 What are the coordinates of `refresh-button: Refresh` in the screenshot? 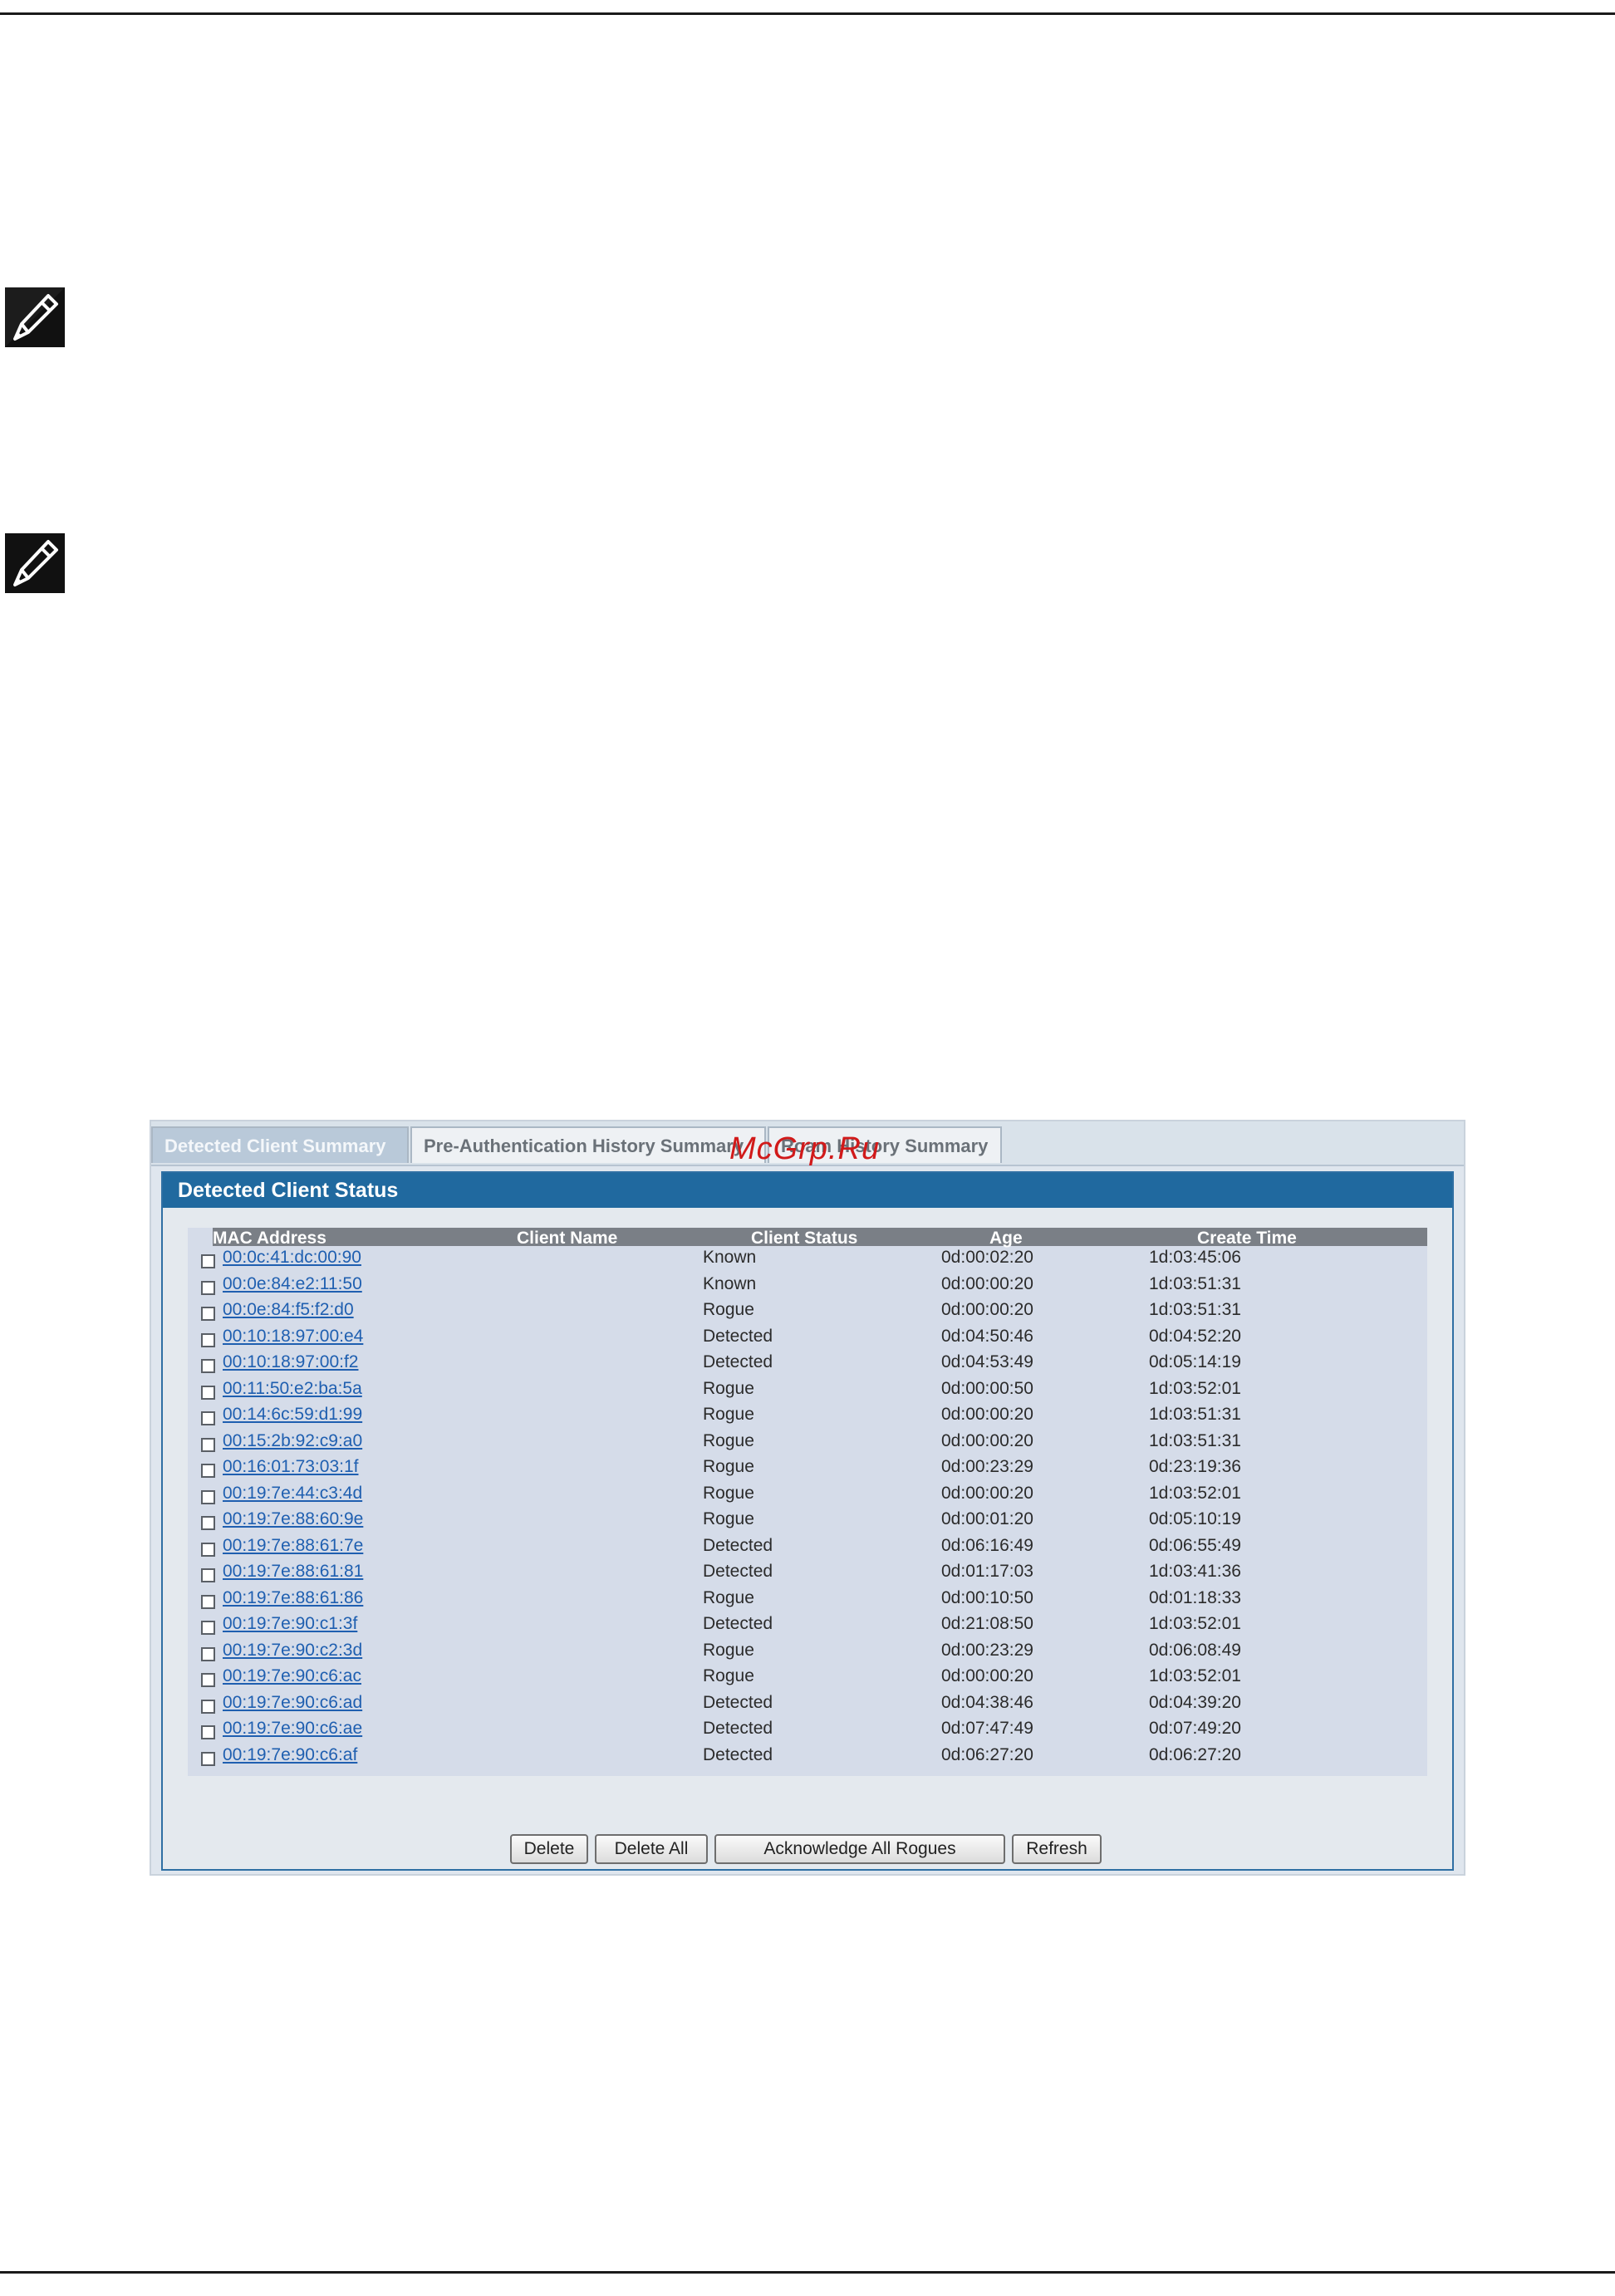 It's located at (1057, 1849).